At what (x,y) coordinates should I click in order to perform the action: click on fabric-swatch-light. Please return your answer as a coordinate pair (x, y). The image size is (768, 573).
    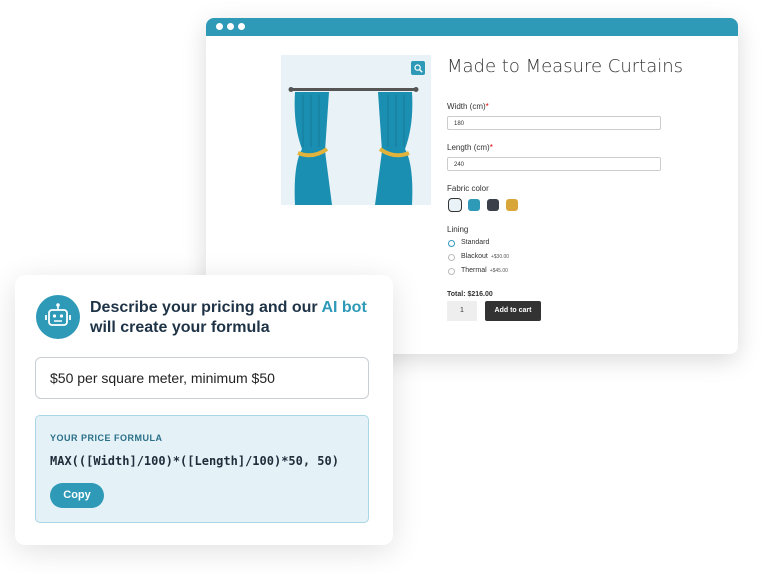
    Looking at the image, I should click on (455, 205).